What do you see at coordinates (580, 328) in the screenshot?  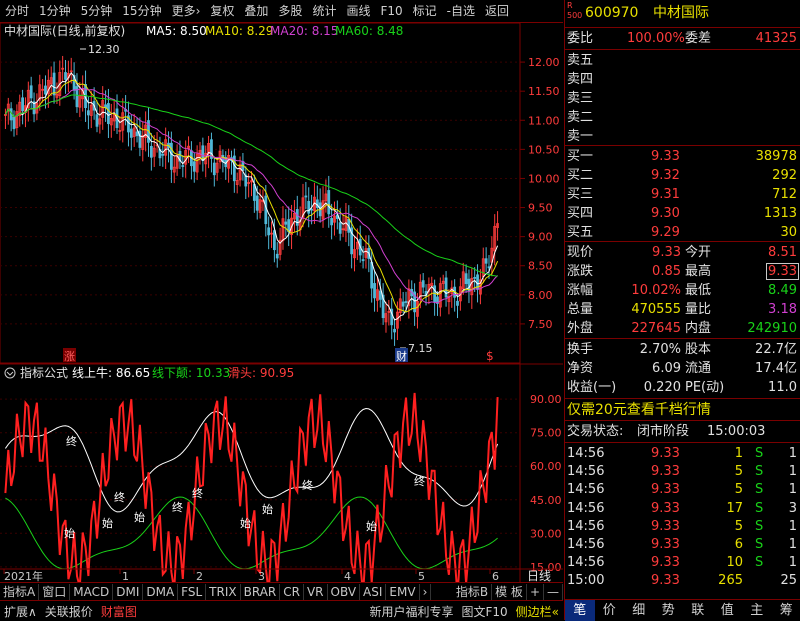 I see `stat-label: 外盘` at bounding box center [580, 328].